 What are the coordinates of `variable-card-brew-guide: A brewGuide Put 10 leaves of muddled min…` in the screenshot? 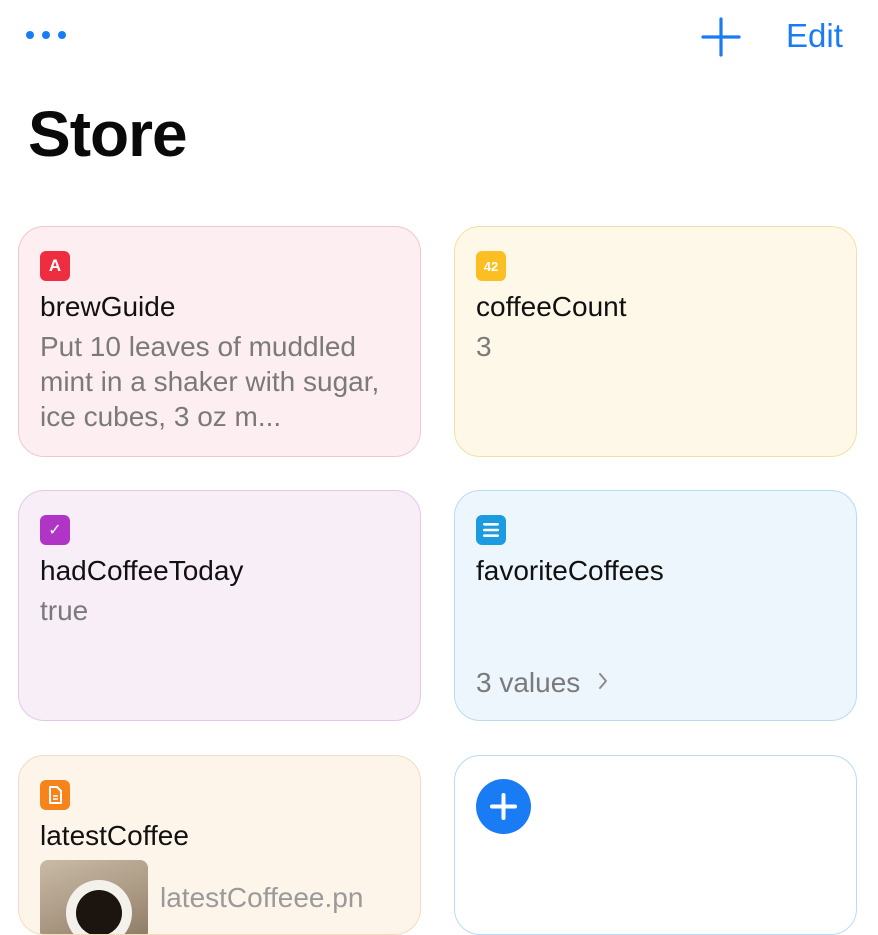 It's located at (219, 341).